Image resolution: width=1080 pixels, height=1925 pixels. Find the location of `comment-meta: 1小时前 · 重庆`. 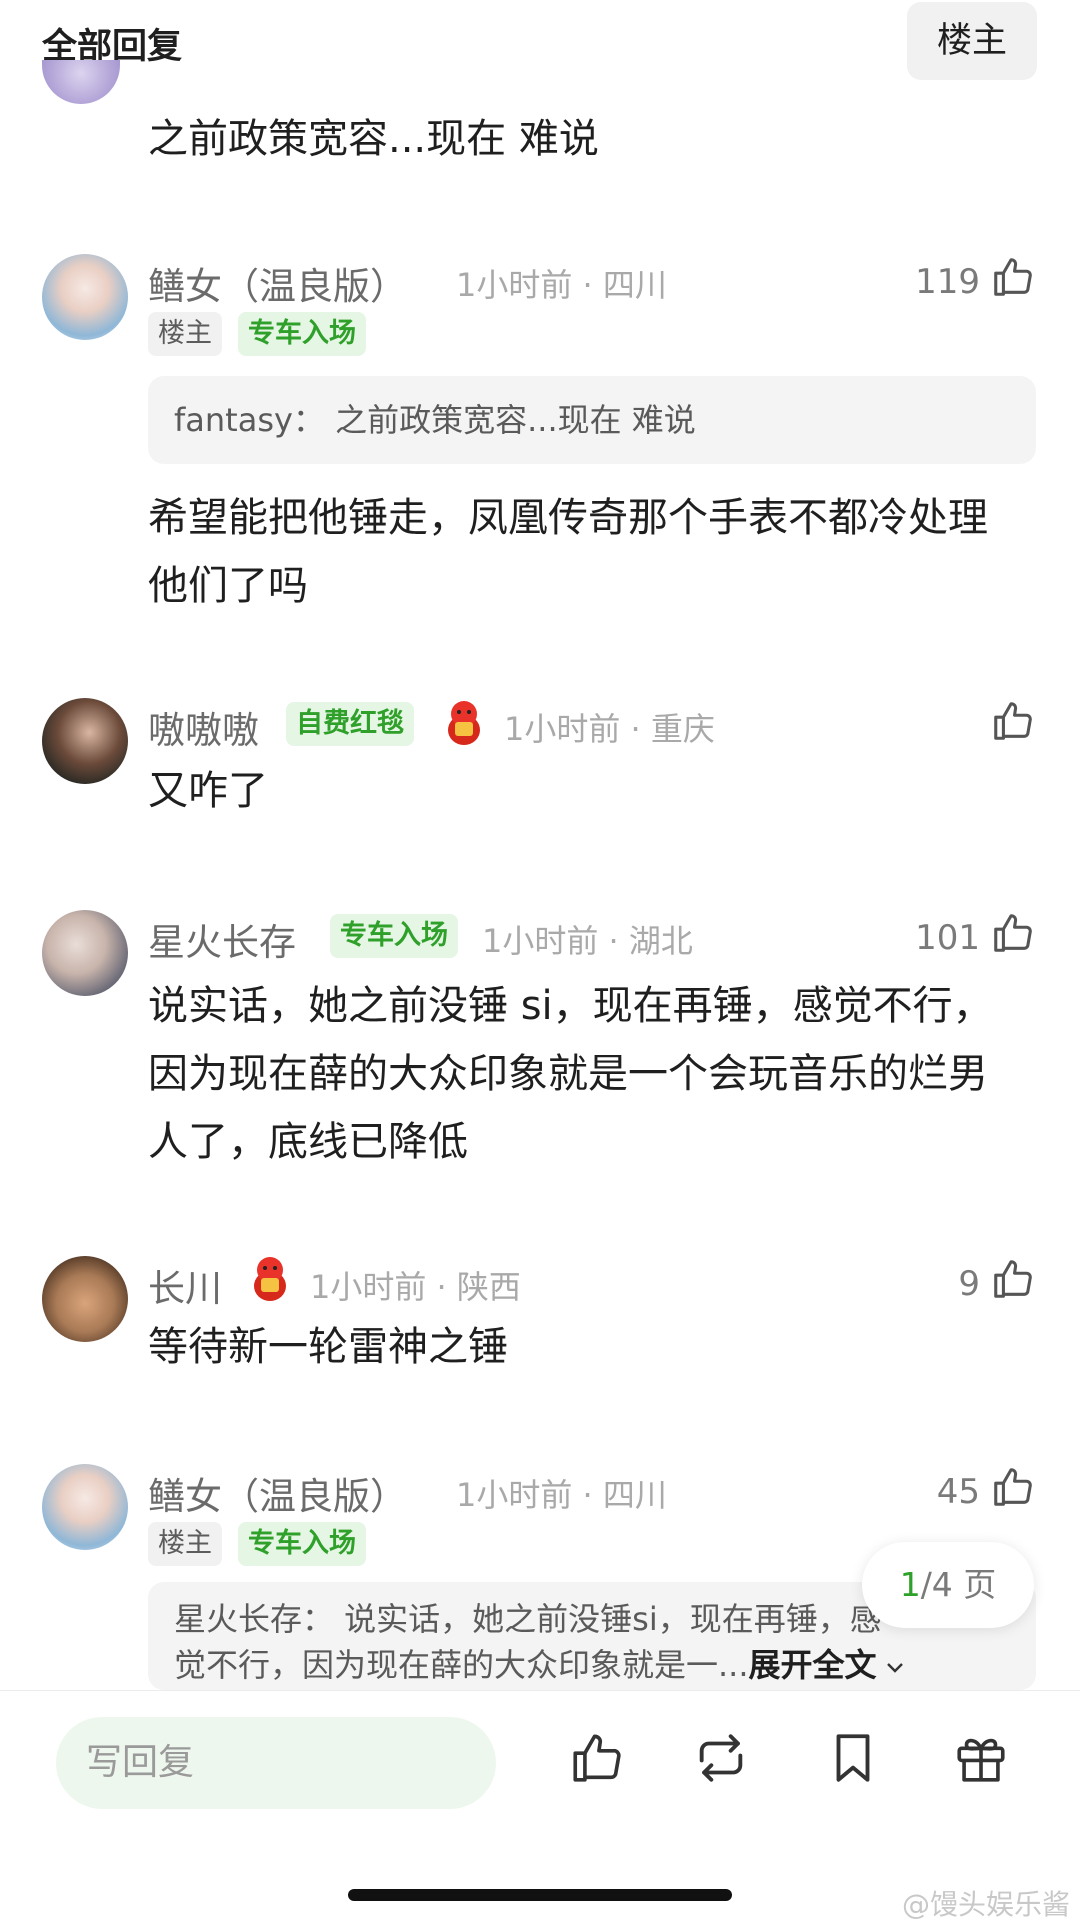

comment-meta: 1小时前 · 重庆 is located at coordinates (609, 729).